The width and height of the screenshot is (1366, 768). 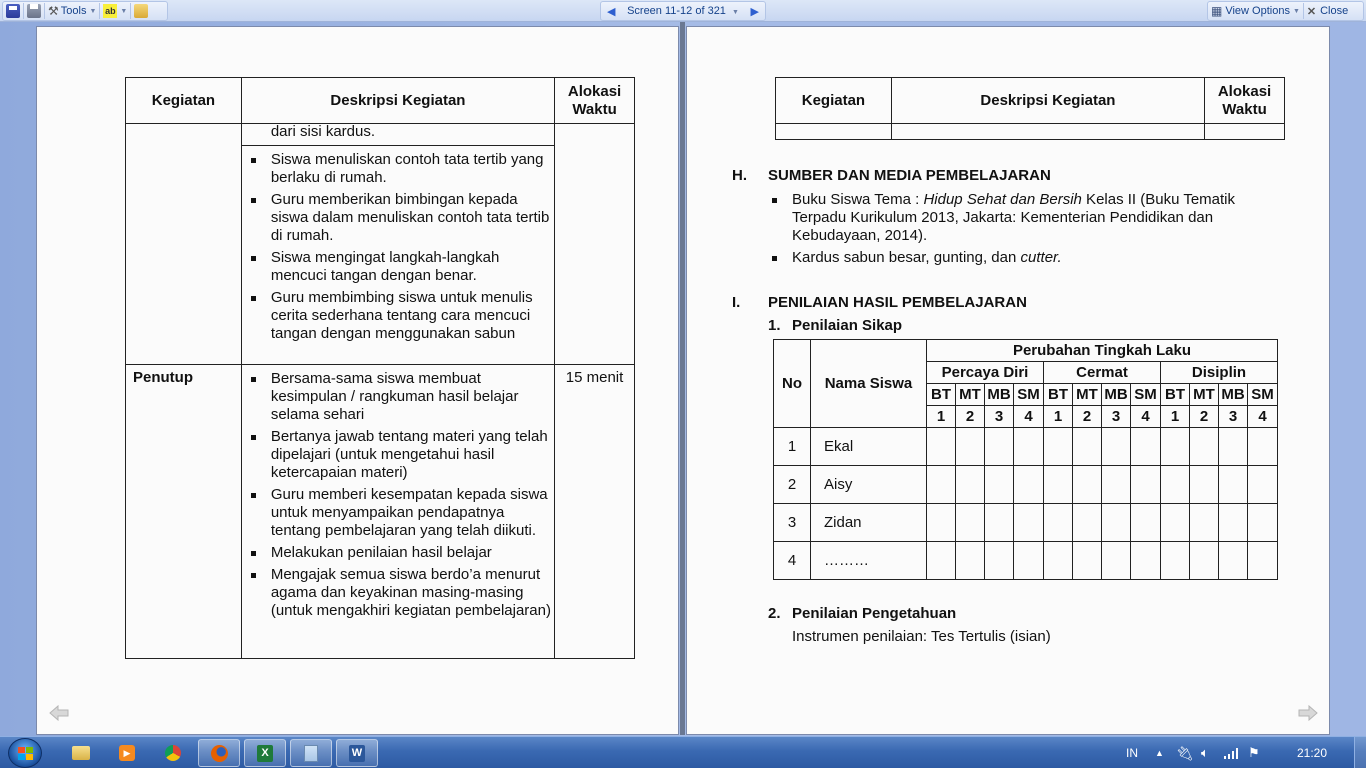 I want to click on student-no: 4, so click(x=792, y=560).